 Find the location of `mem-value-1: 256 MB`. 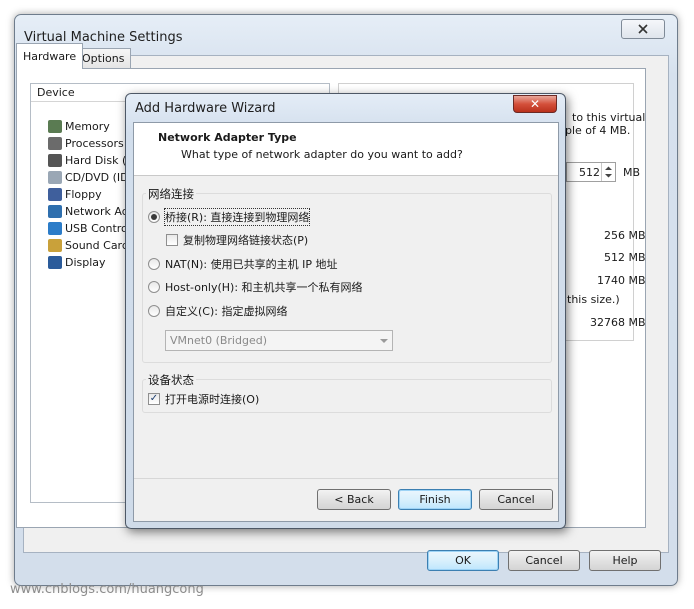

mem-value-1: 256 MB is located at coordinates (625, 235).